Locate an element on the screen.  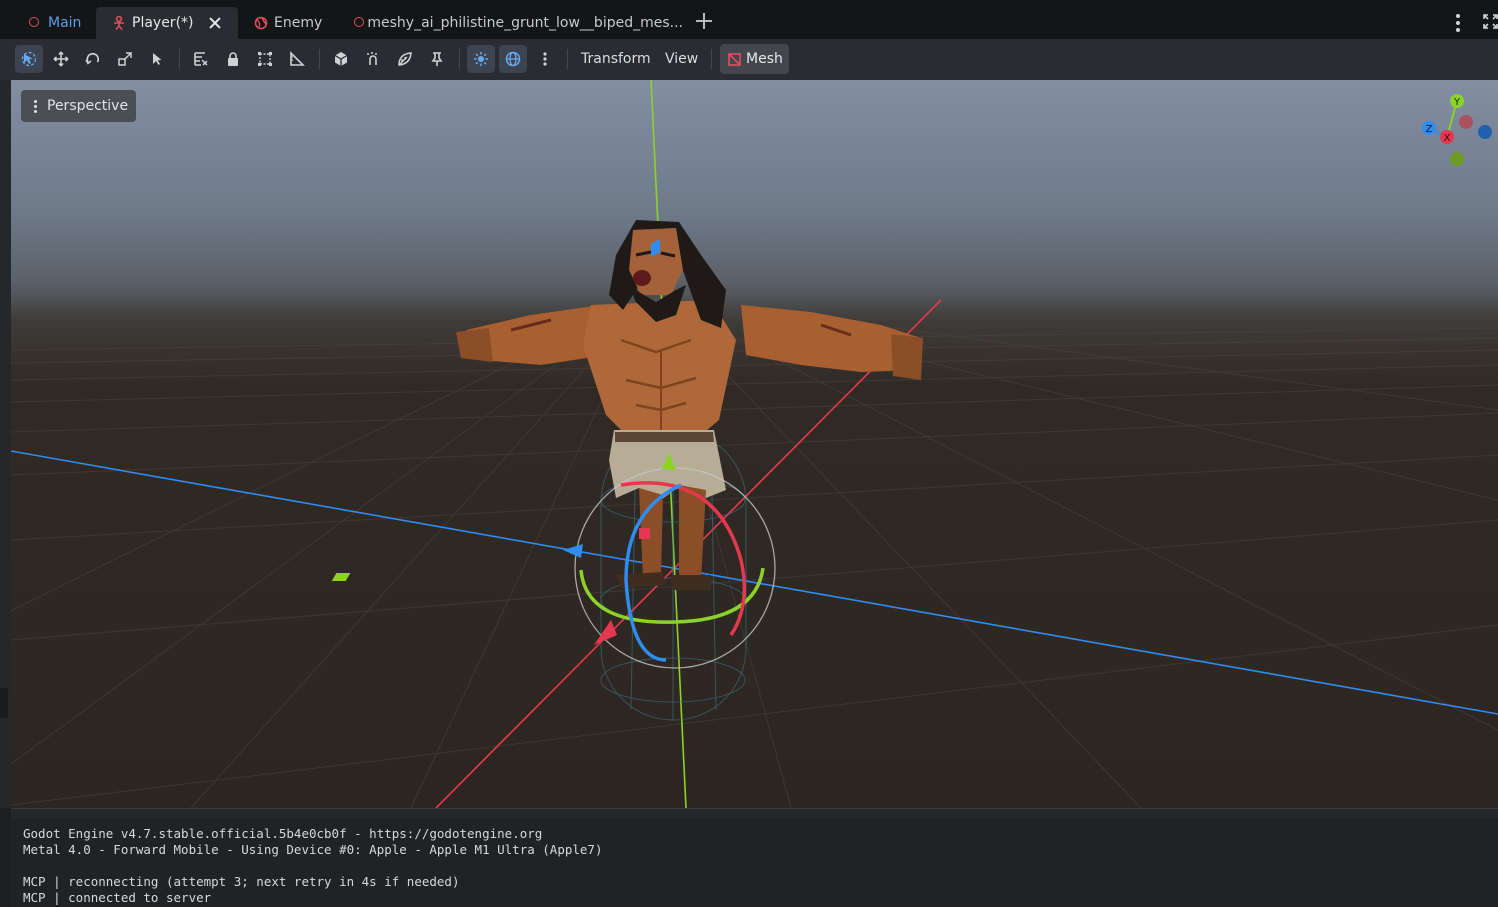
rotate-icon is located at coordinates (92, 58).